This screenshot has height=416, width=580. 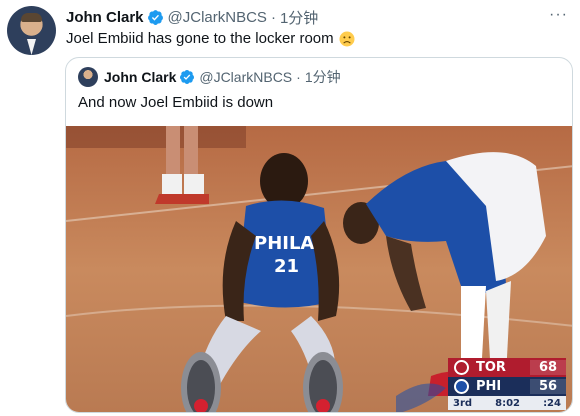 What do you see at coordinates (463, 403) in the screenshot?
I see `period-label: 3rd` at bounding box center [463, 403].